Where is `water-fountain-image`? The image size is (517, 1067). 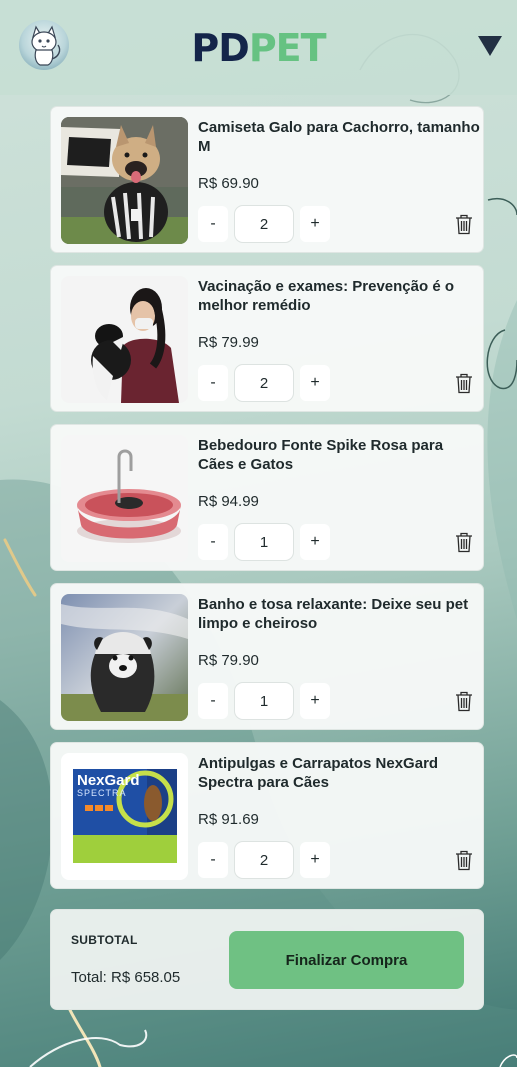 water-fountain-image is located at coordinates (124, 498).